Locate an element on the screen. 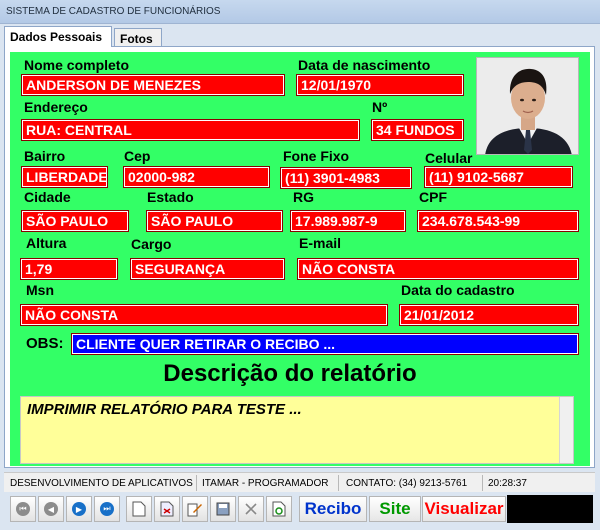  site-label: Site is located at coordinates (395, 508).